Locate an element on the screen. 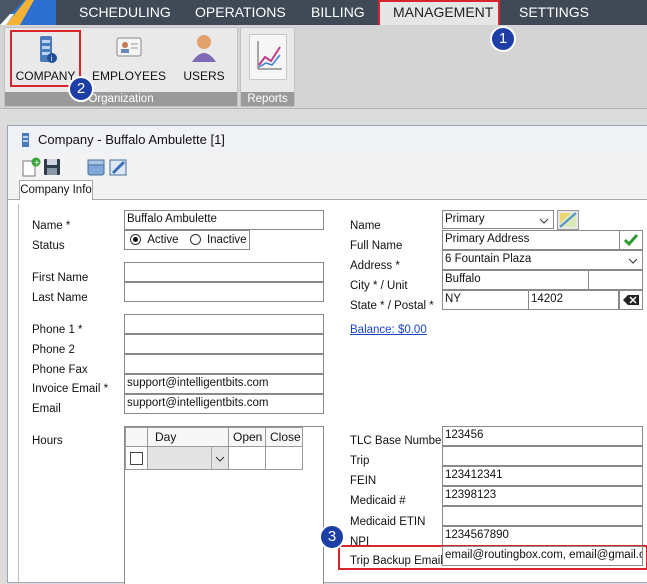  email-label: Email is located at coordinates (46, 409).